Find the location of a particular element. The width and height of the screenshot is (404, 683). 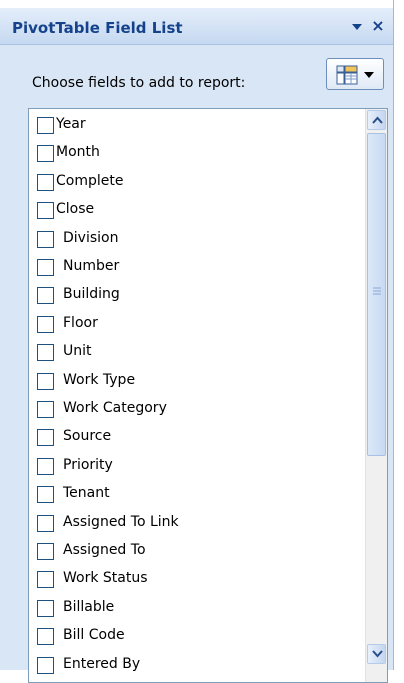

scroll-down-button is located at coordinates (376, 654).